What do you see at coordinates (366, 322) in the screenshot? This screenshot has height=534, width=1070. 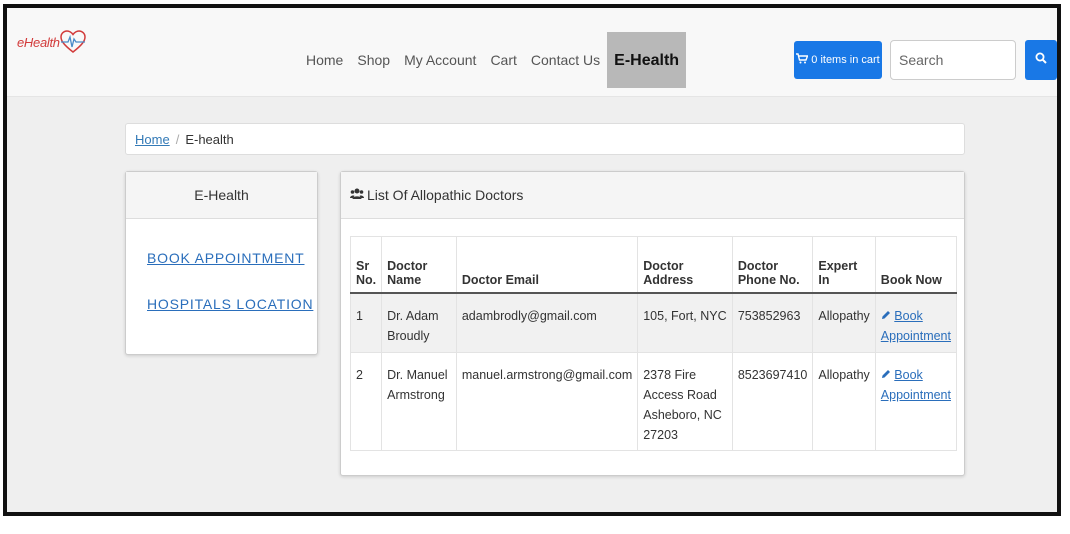 I see `cell-sr: 1` at bounding box center [366, 322].